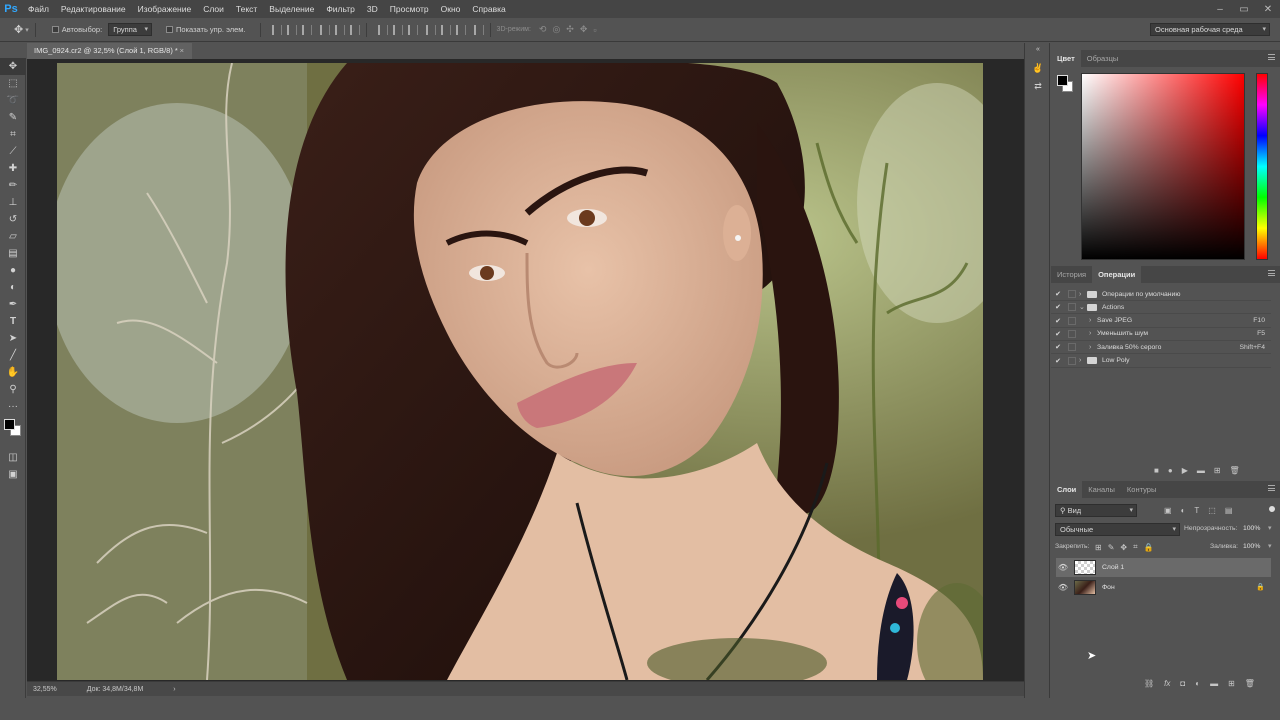 The image size is (1280, 720). Describe the element at coordinates (13, 151) in the screenshot. I see `eyedropper-tool-icon: ⟋` at that location.